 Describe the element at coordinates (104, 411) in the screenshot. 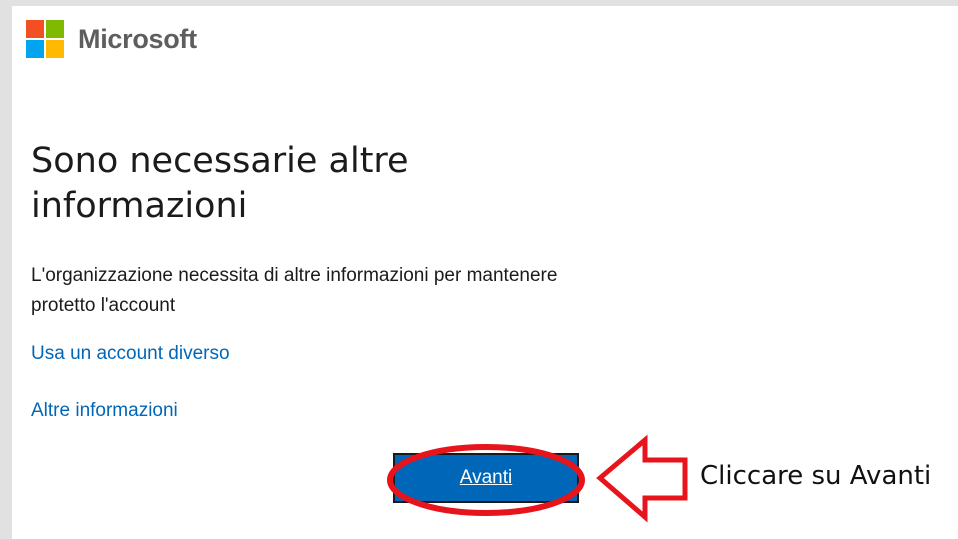

I see `more-info-link: Altre informazioni` at that location.